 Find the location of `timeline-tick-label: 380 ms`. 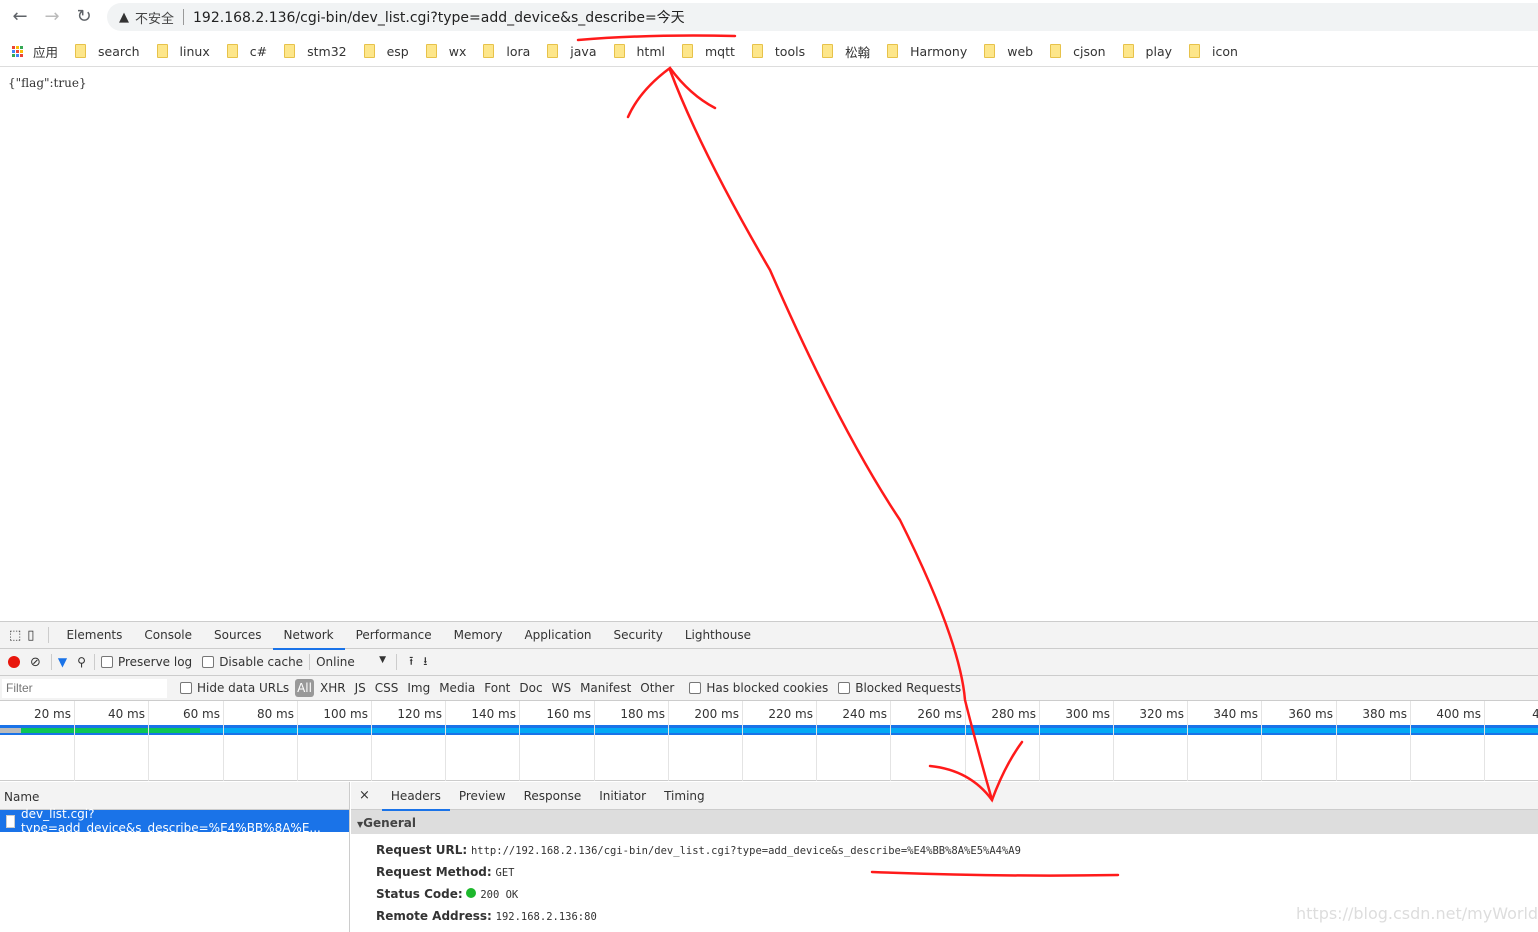

timeline-tick-label: 380 ms is located at coordinates (1384, 714).